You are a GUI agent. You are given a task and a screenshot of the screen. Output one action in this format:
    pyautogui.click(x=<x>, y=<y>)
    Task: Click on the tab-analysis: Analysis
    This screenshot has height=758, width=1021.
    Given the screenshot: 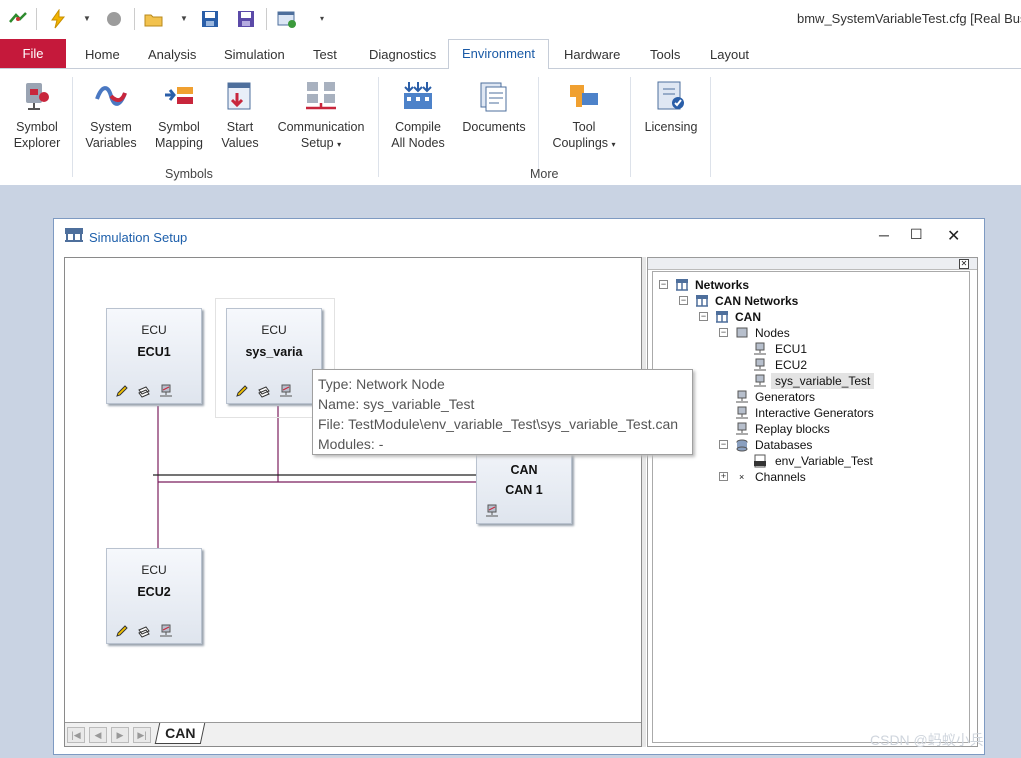 What is the action you would take?
    pyautogui.click(x=172, y=54)
    